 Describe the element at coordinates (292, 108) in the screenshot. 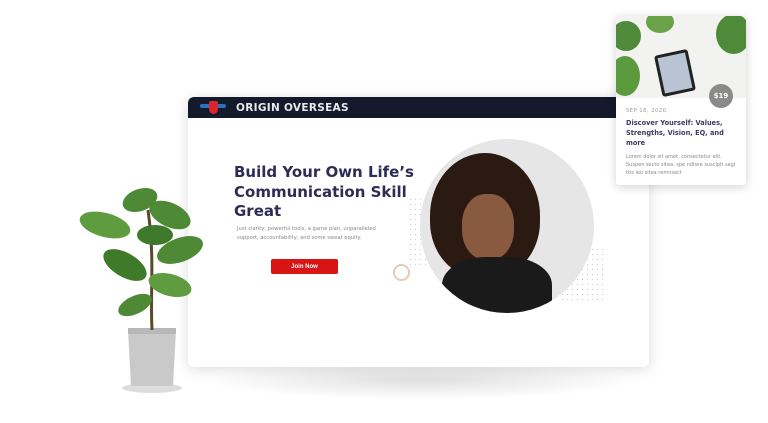

I see `brand-name: ORIGIN OVERSEAS` at that location.